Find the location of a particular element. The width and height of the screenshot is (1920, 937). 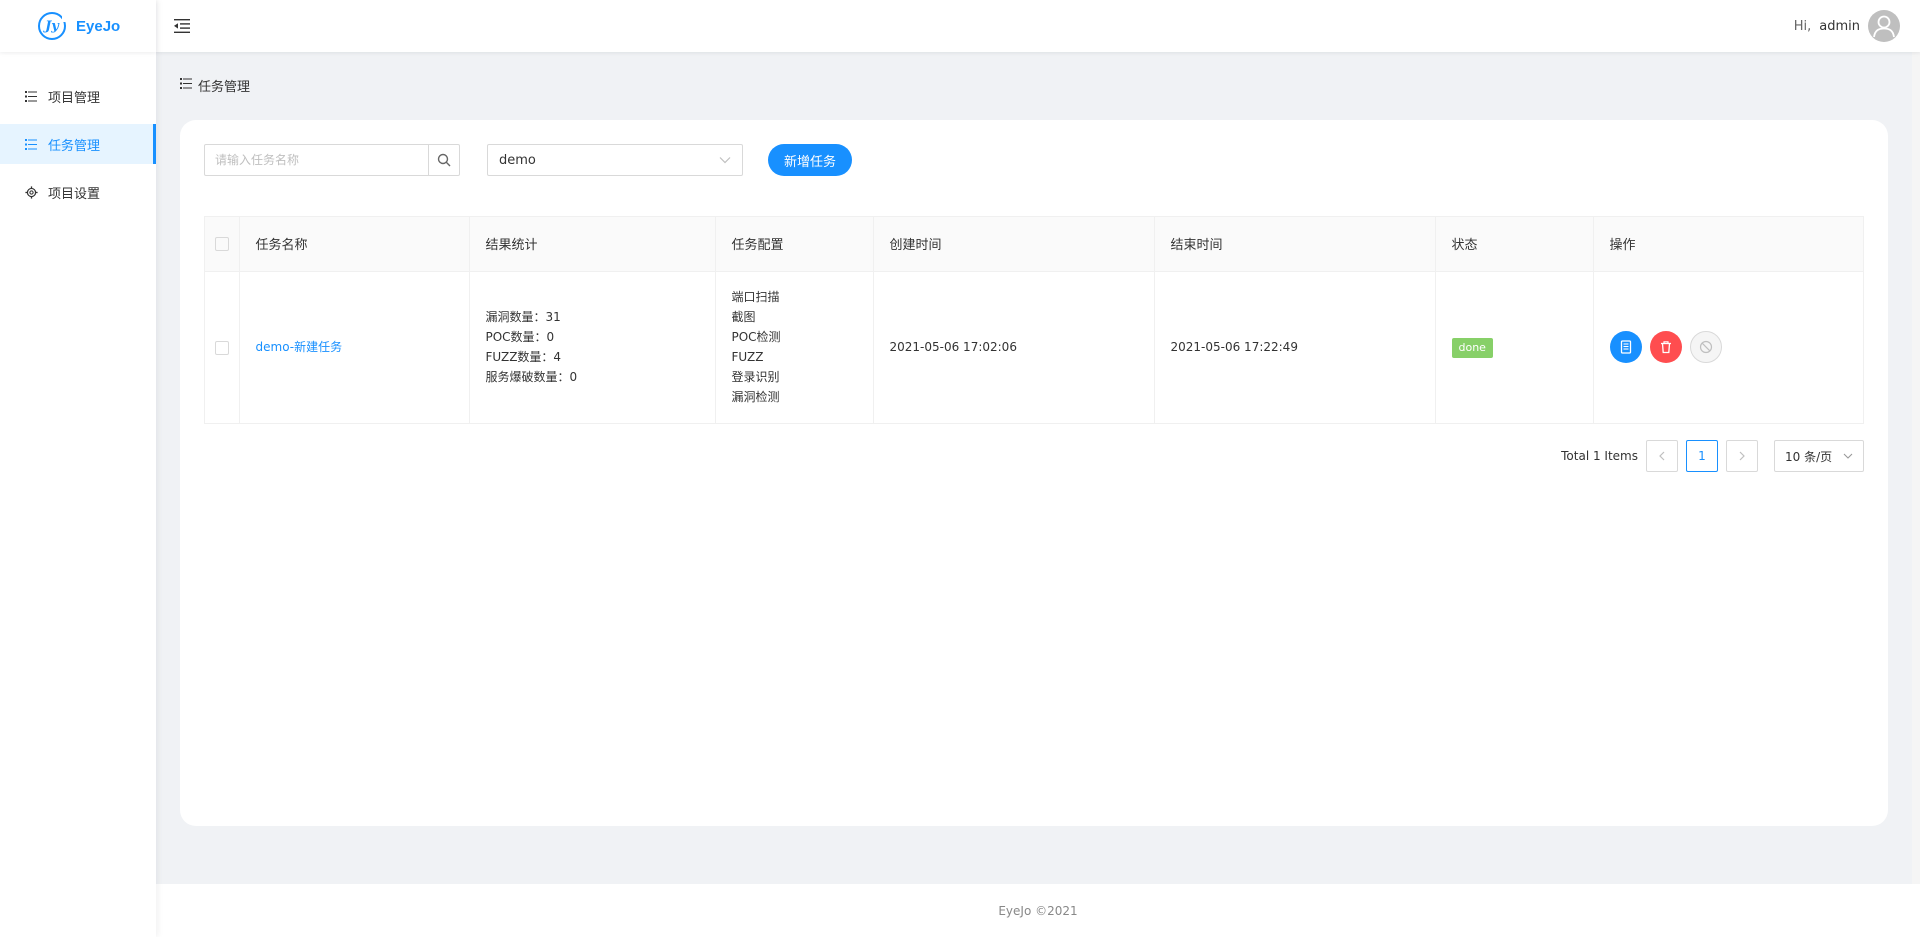

stop-icon is located at coordinates (1705, 347).